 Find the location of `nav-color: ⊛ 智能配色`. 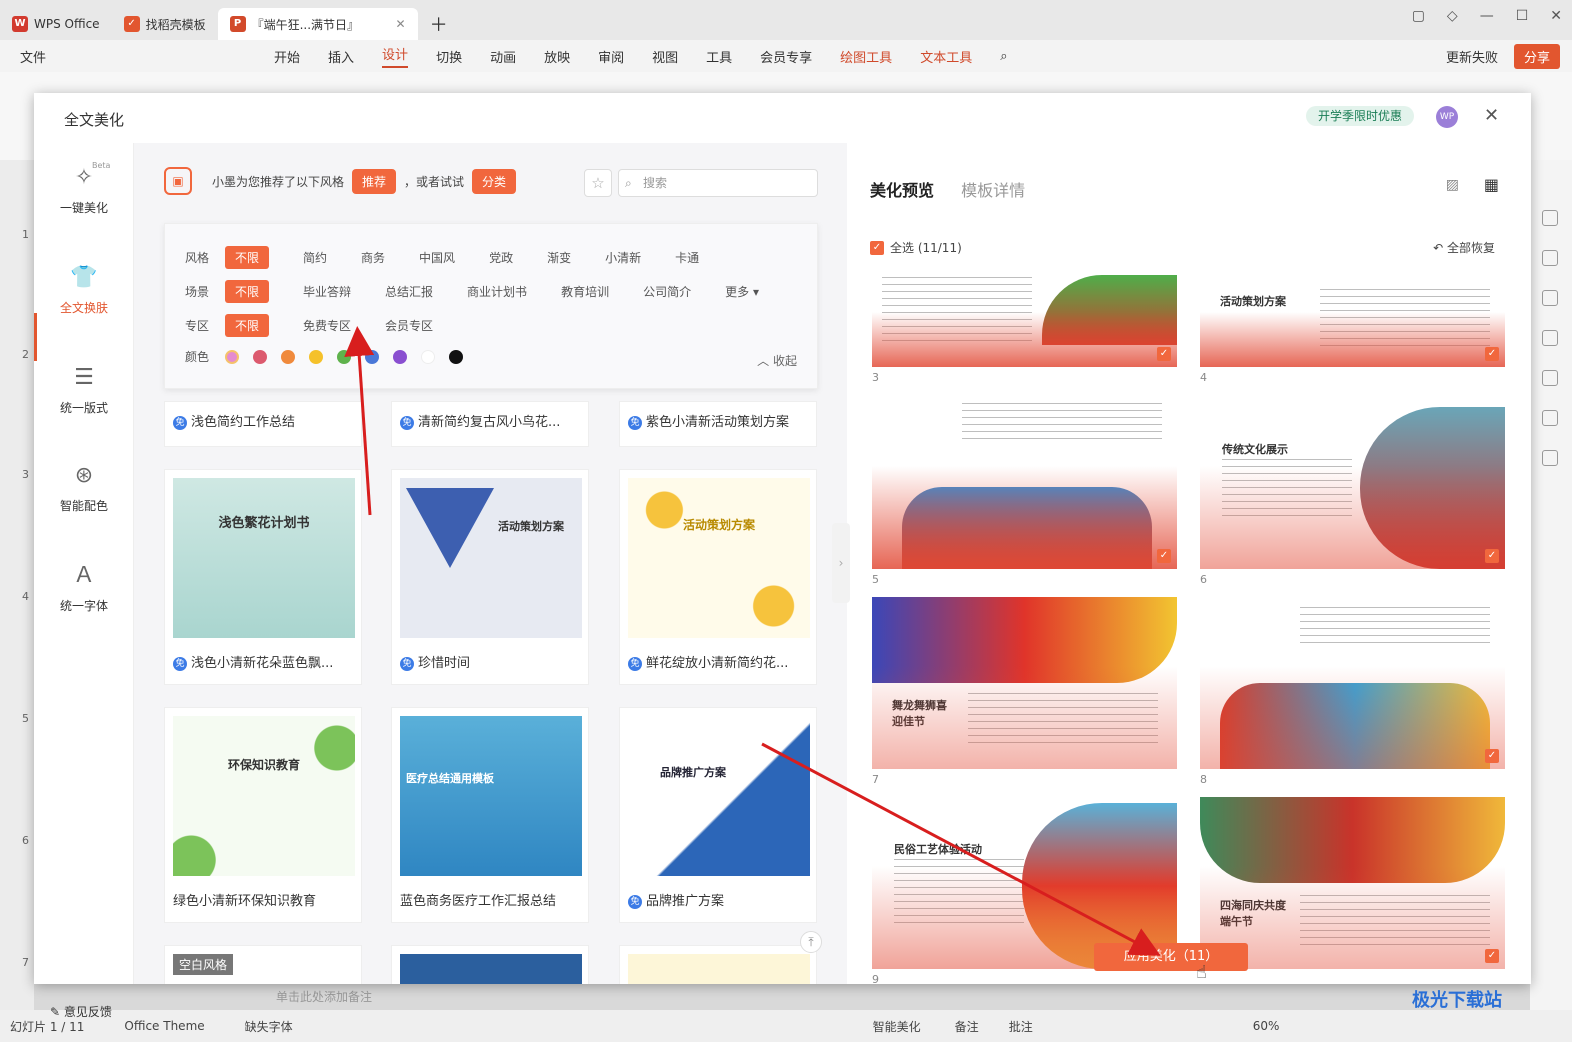

nav-color: ⊛ 智能配色 is located at coordinates (84, 487).